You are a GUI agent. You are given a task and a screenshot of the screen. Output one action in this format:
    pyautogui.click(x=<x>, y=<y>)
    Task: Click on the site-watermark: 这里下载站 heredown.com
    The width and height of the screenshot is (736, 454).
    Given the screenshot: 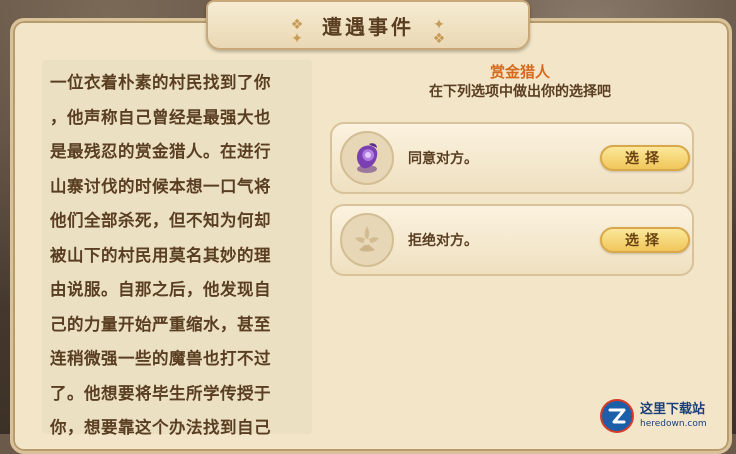 What is the action you would take?
    pyautogui.click(x=668, y=416)
    